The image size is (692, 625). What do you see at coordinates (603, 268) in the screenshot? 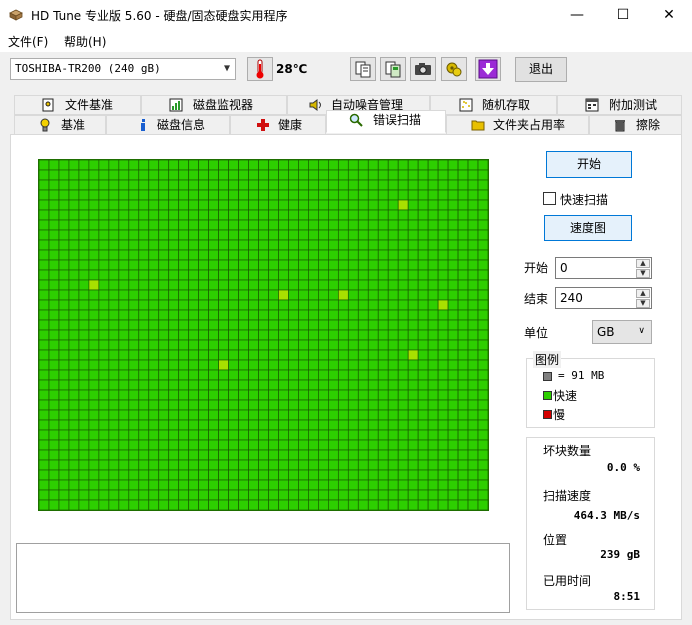
I see `start-position-input: 0 ▲ ▼` at bounding box center [603, 268].